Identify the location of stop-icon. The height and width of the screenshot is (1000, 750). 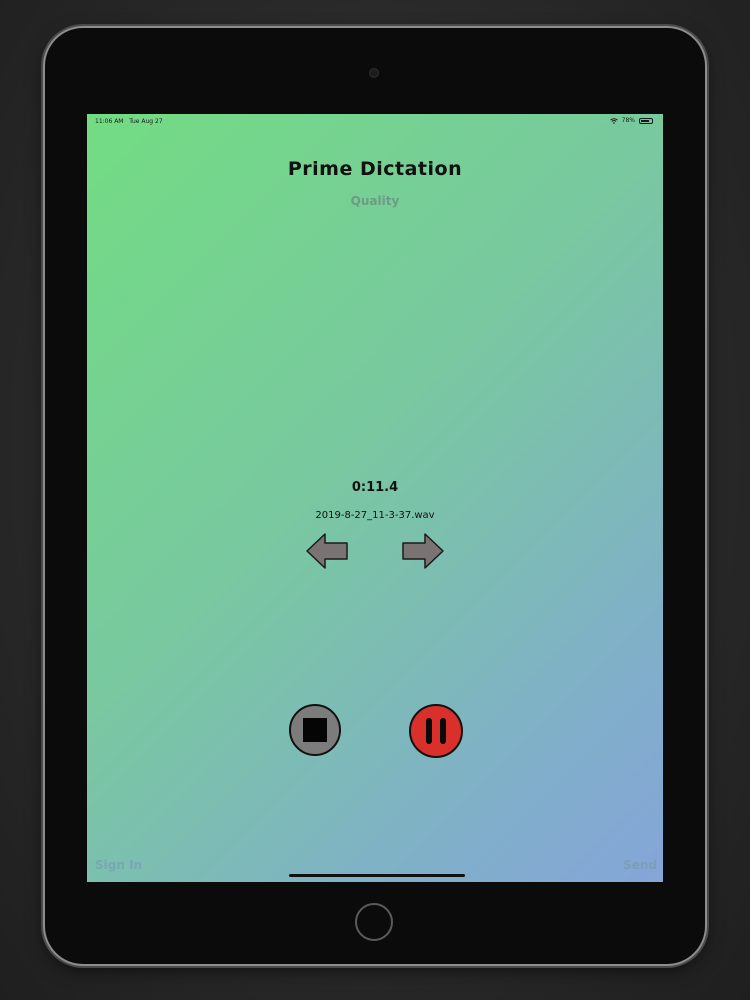
(315, 730).